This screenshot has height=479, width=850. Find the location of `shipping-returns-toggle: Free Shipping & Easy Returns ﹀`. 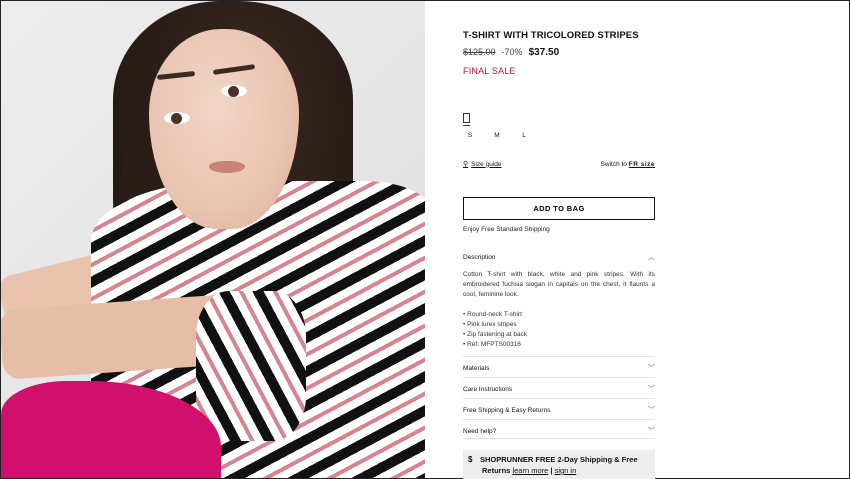

shipping-returns-toggle: Free Shipping & Easy Returns ﹀ is located at coordinates (559, 410).